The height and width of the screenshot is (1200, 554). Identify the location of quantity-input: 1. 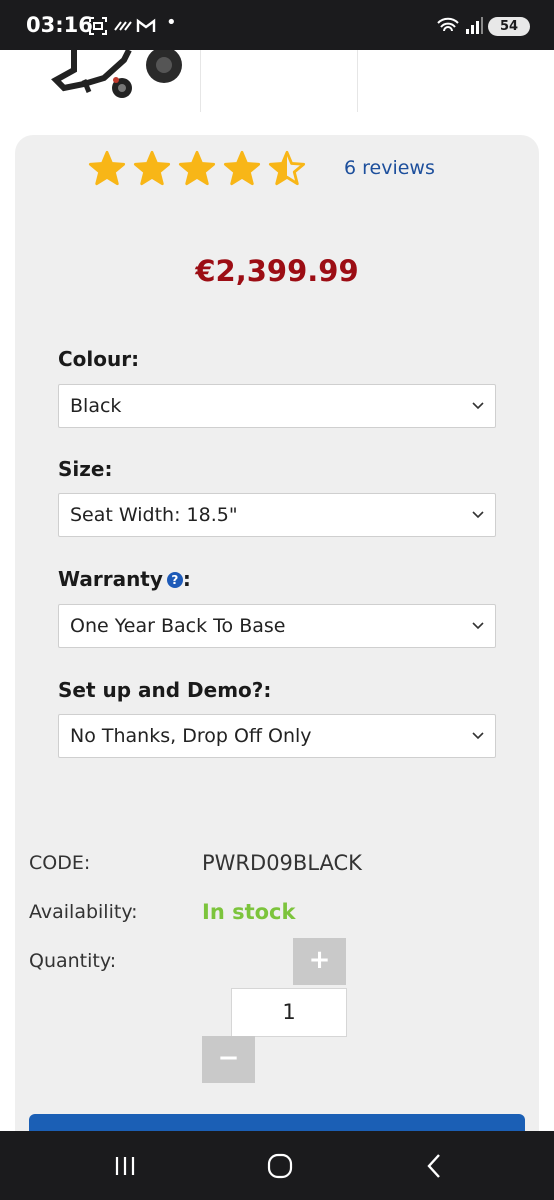
(289, 1012).